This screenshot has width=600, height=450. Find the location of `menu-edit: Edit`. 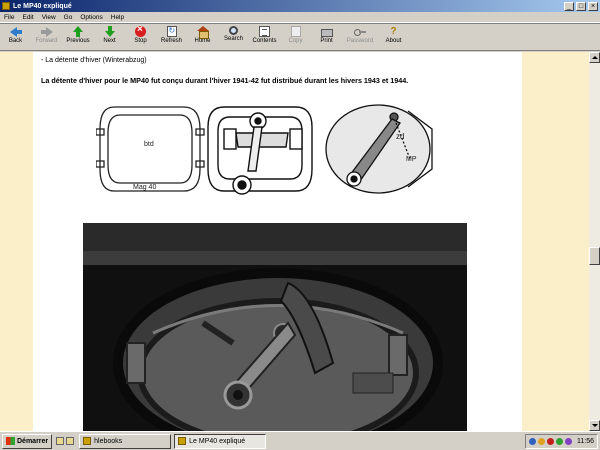

menu-edit: Edit is located at coordinates (27, 17).